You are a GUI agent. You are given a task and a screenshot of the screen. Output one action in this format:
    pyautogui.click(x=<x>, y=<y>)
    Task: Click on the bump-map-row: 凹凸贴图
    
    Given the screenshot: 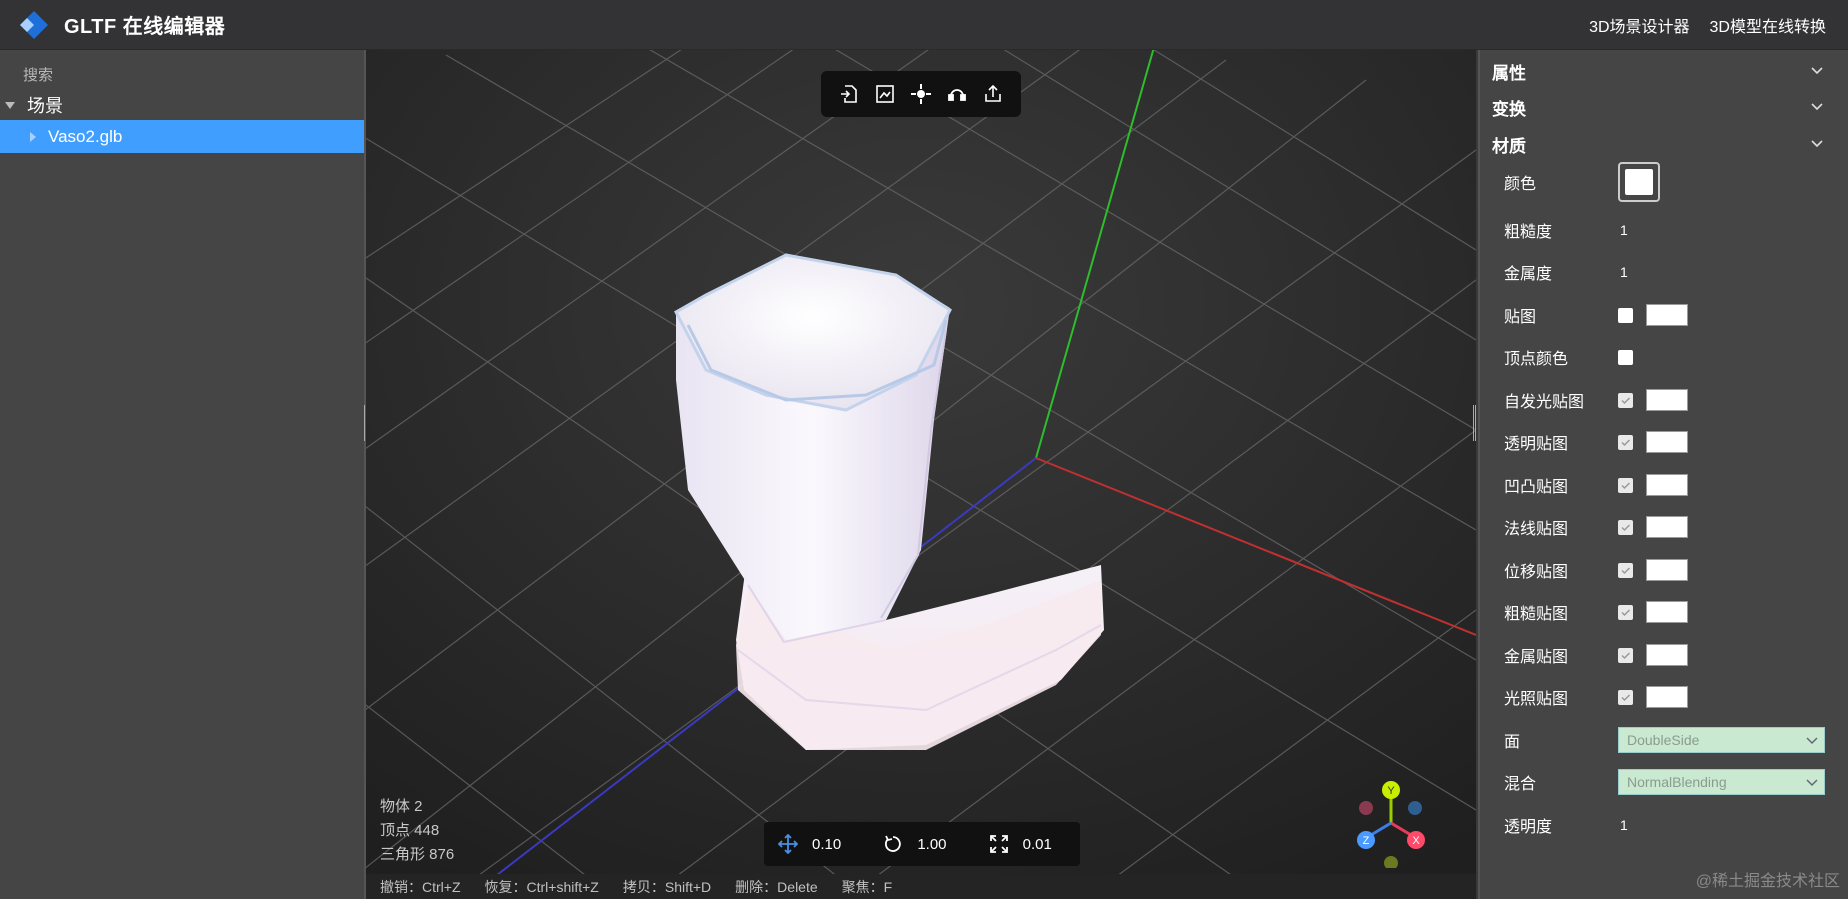 What is the action you would take?
    pyautogui.click(x=1664, y=485)
    